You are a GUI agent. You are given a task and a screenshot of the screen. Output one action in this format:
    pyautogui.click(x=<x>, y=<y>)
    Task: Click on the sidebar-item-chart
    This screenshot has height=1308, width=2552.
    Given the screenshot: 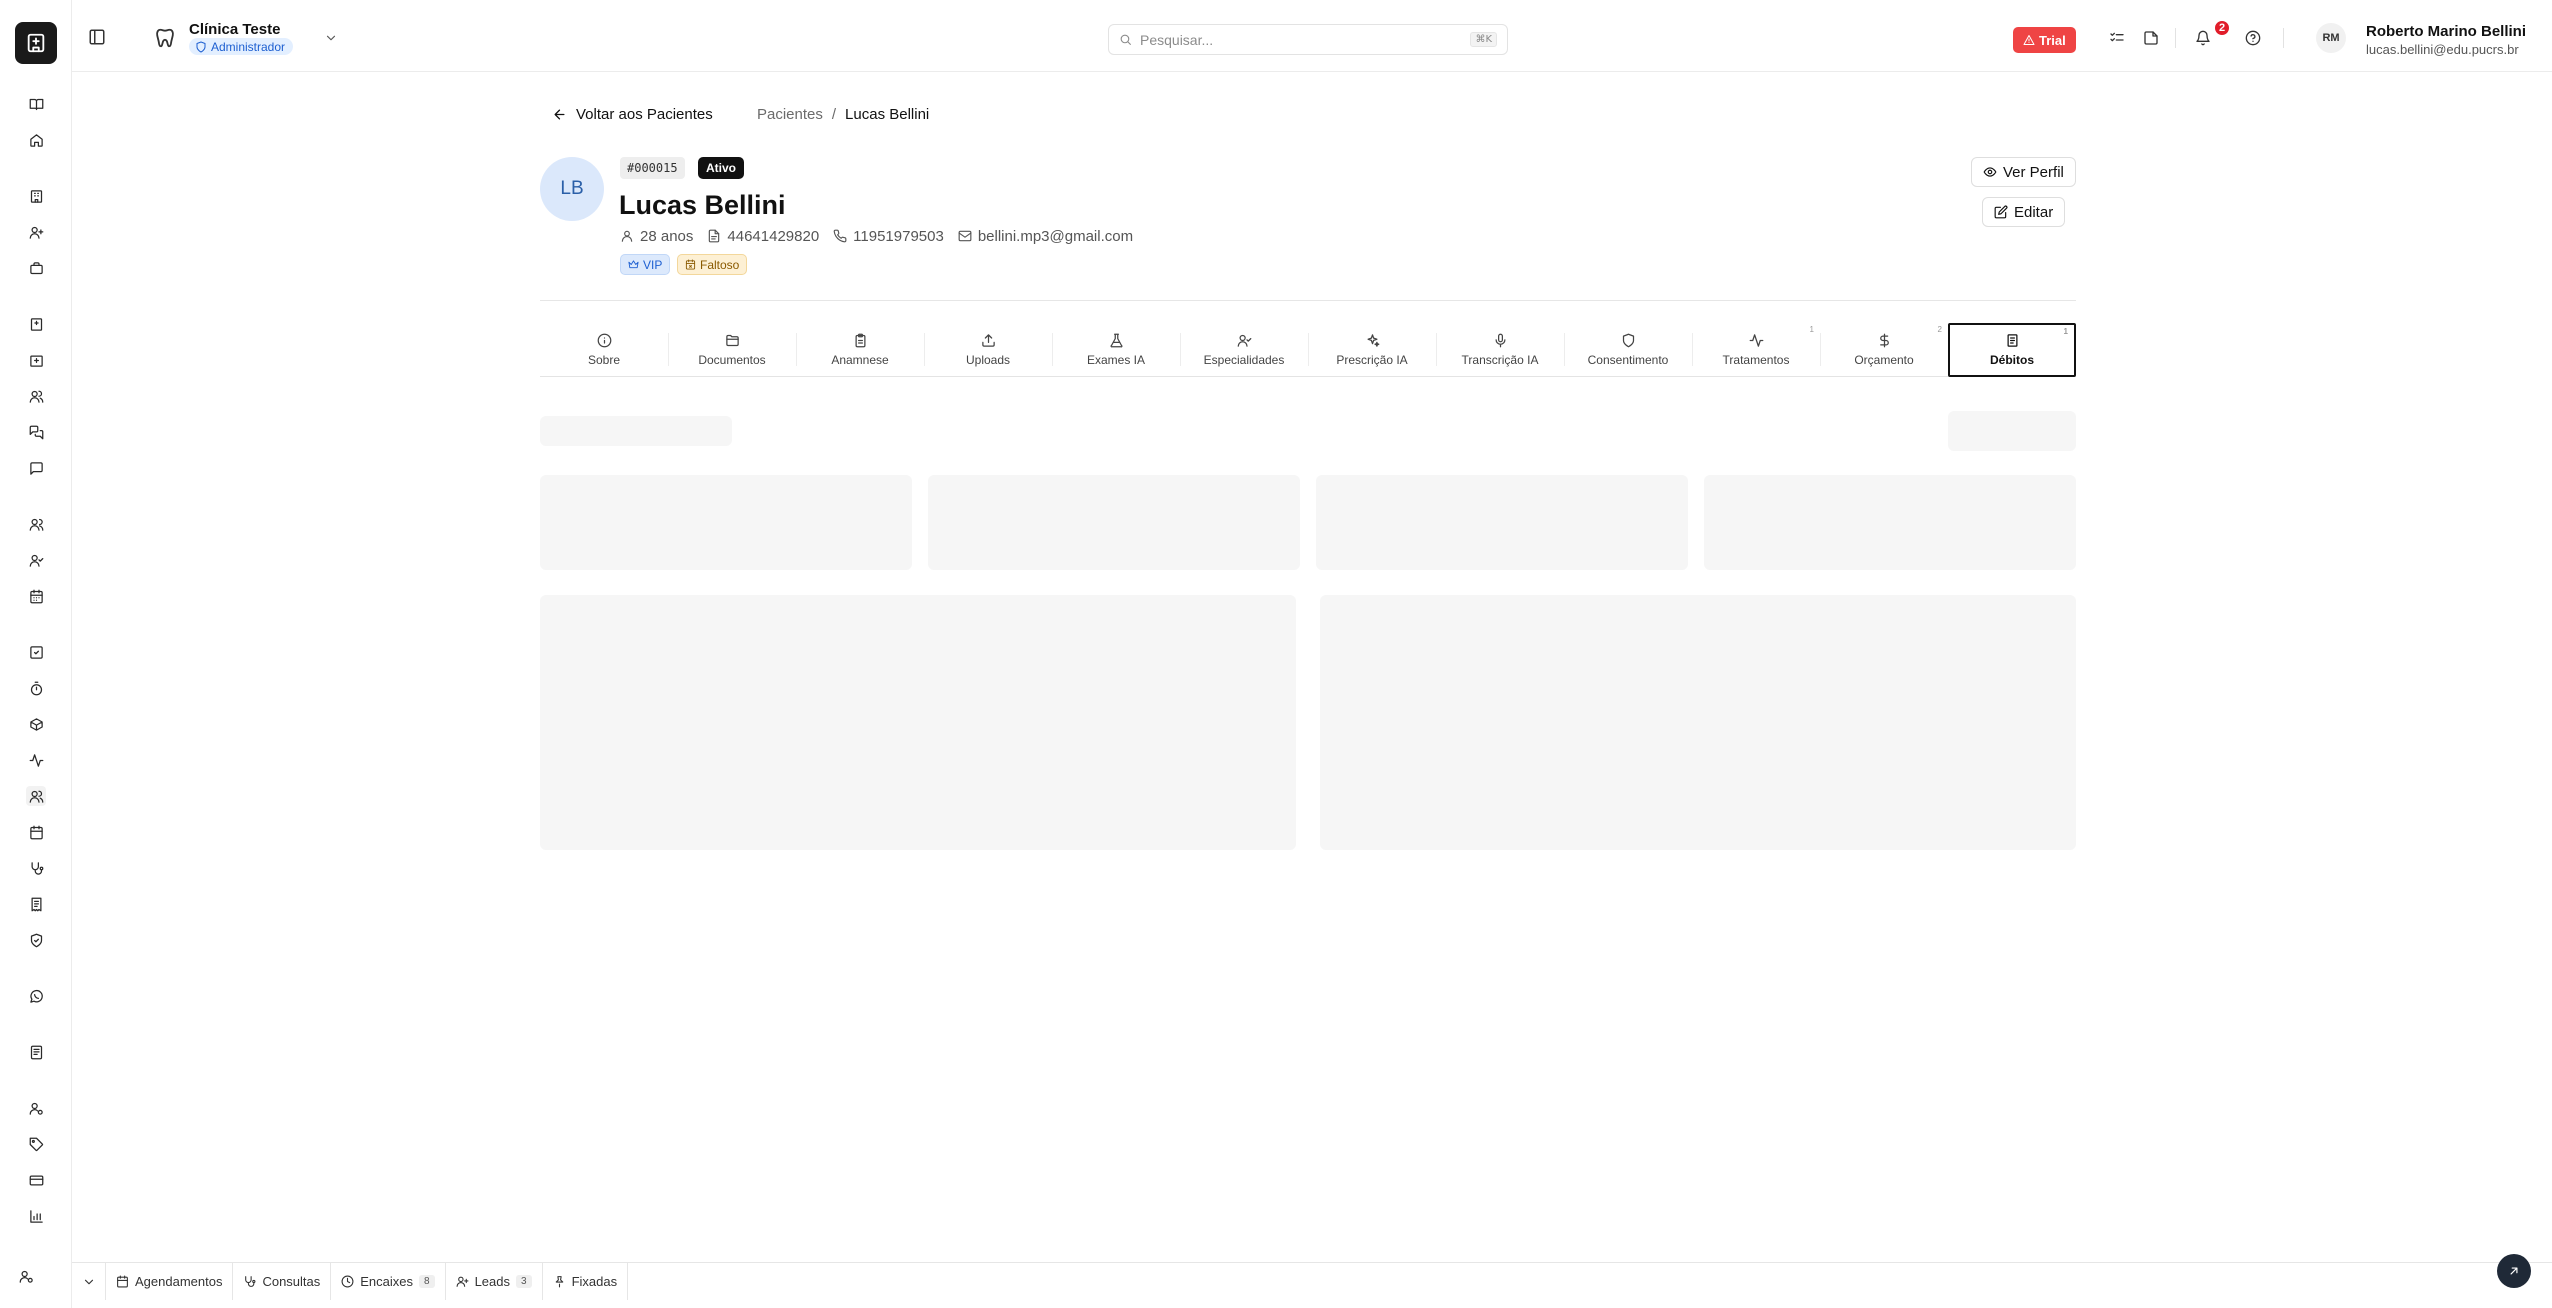 What is the action you would take?
    pyautogui.click(x=36, y=1216)
    